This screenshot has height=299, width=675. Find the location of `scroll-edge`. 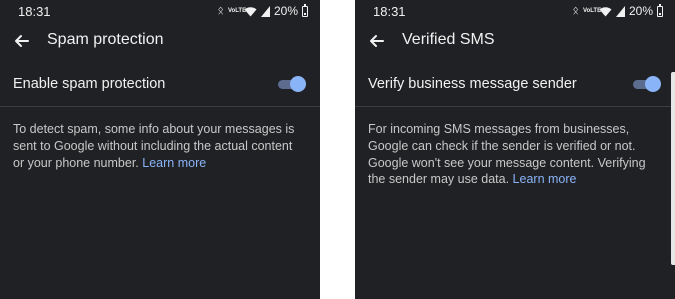

scroll-edge is located at coordinates (673, 168).